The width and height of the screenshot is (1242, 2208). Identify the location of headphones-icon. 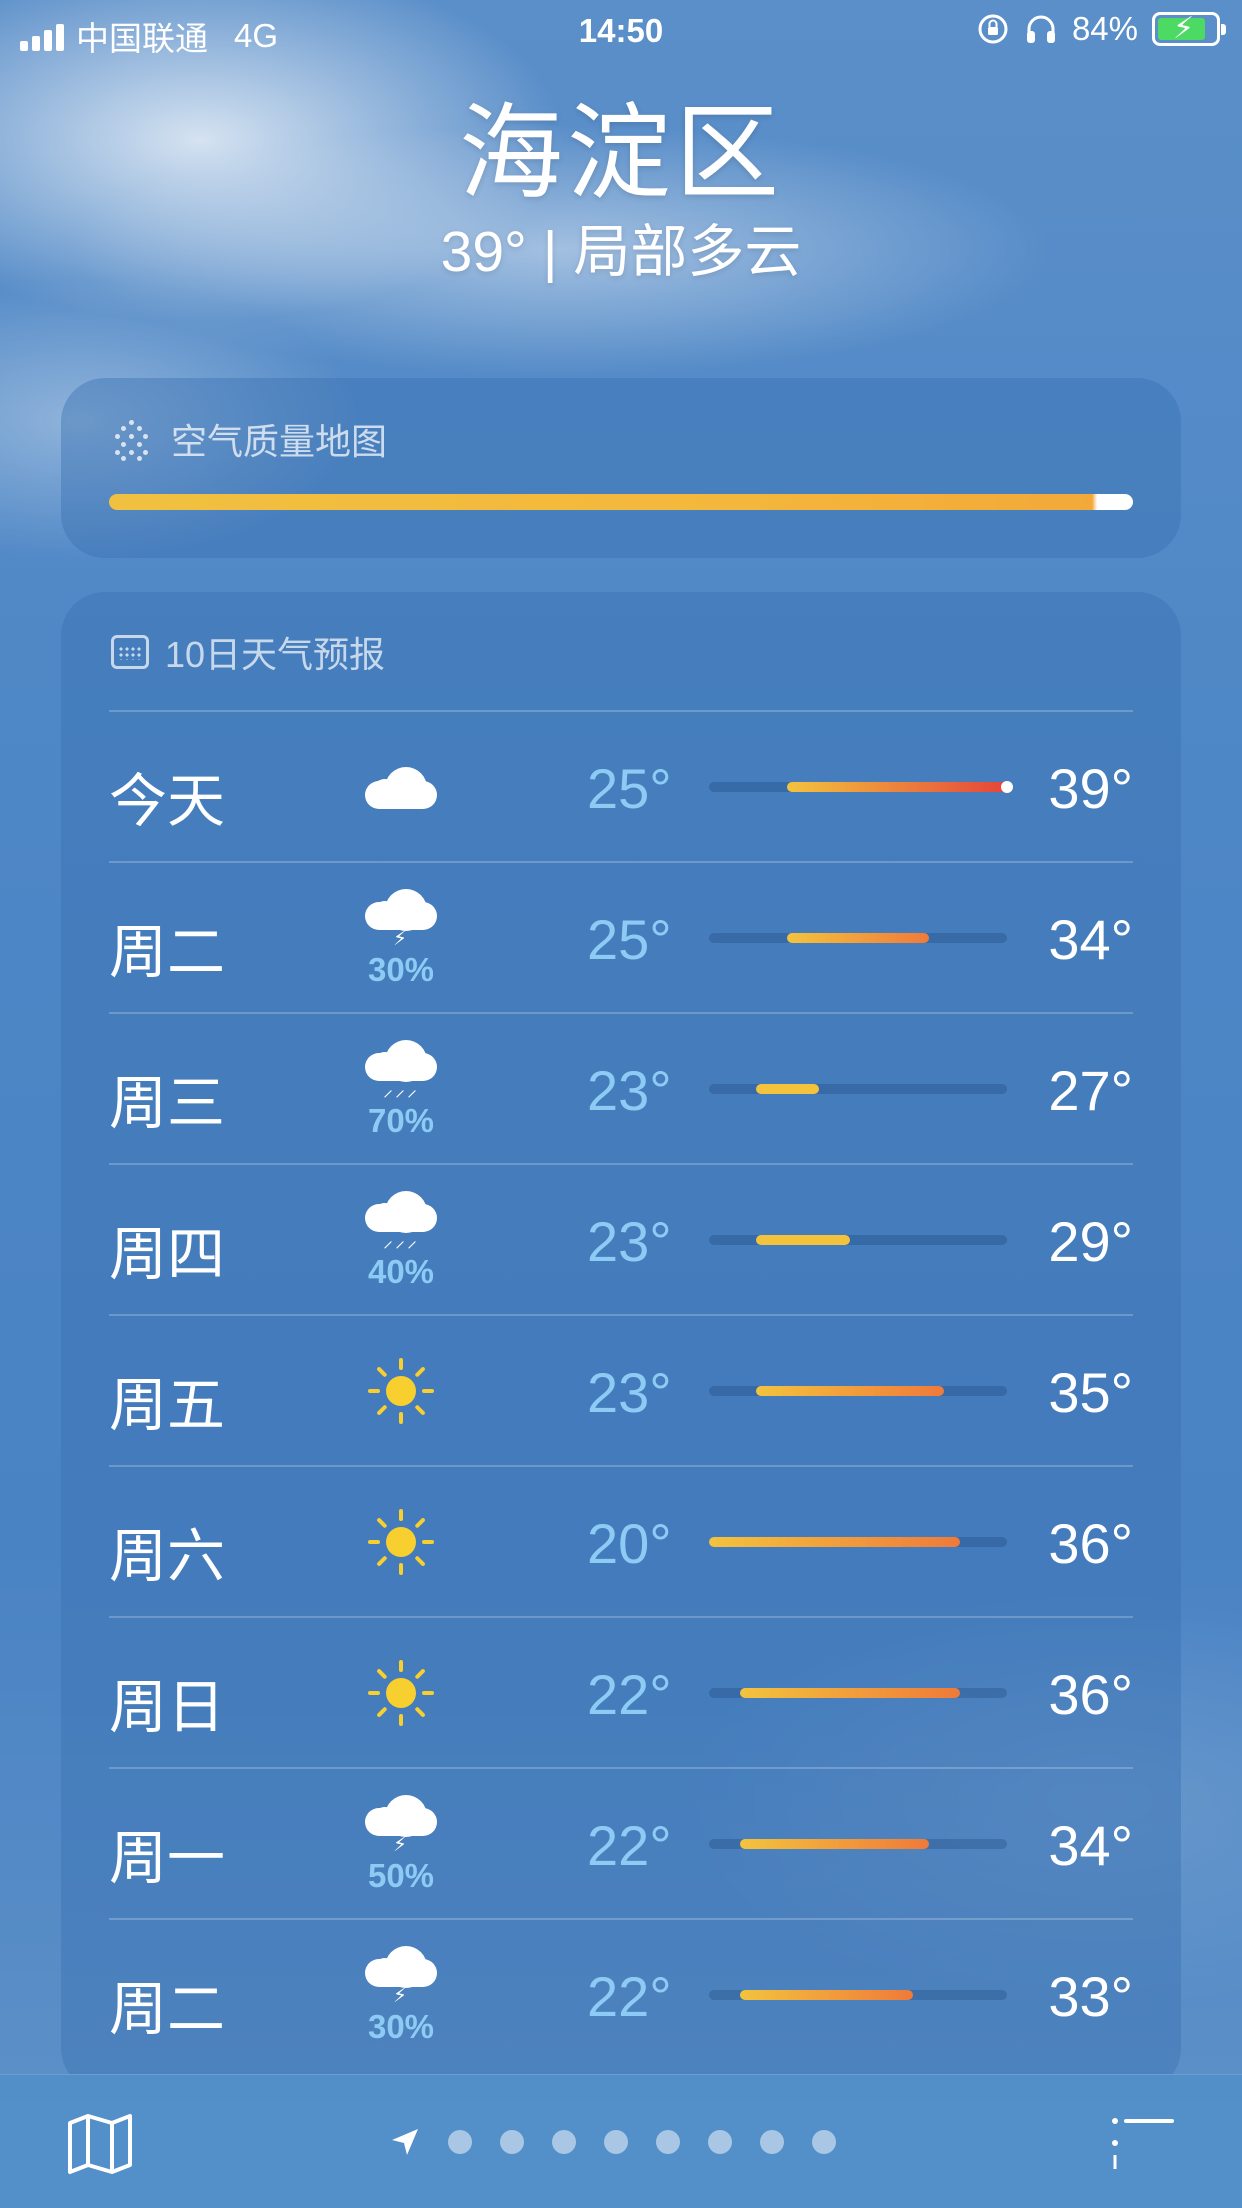
(1040, 29).